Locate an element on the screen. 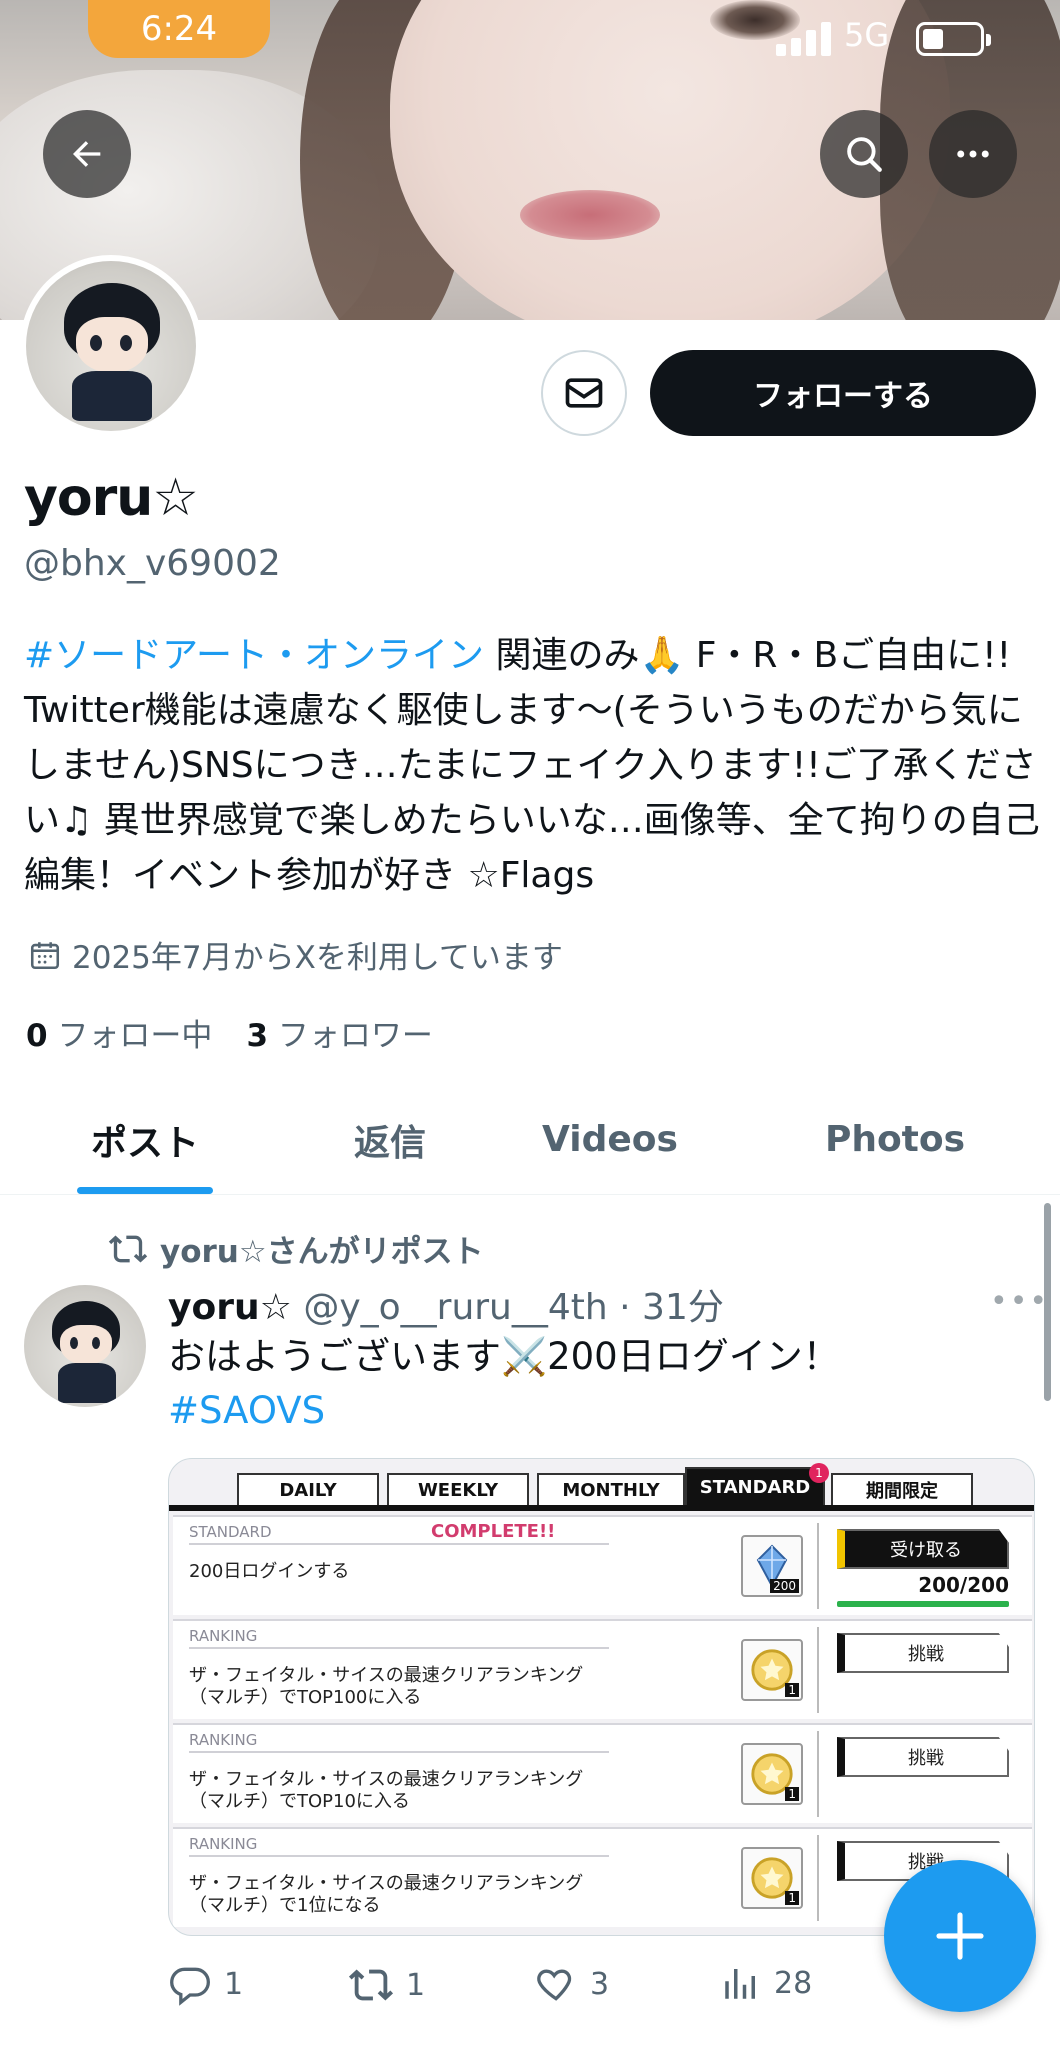 The height and width of the screenshot is (2048, 1060). media-tab-badge: 1 is located at coordinates (819, 1473).